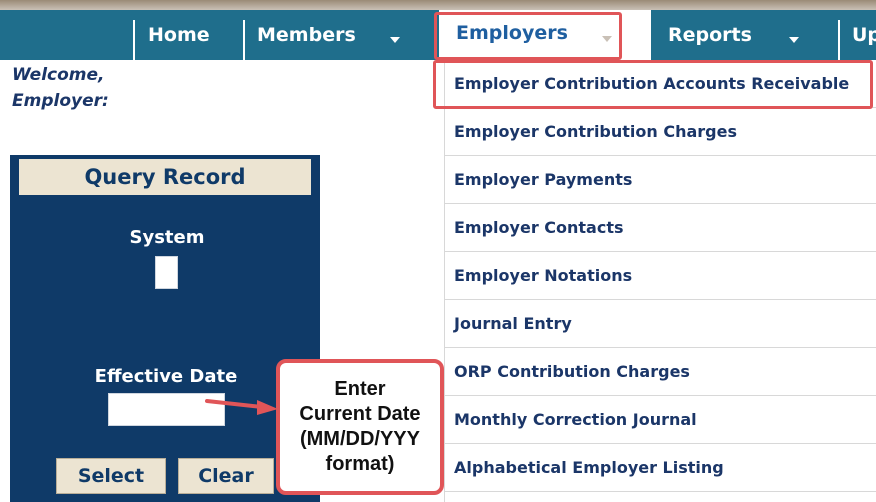 This screenshot has height=502, width=876. What do you see at coordinates (360, 389) in the screenshot?
I see `callout-line: Enter` at bounding box center [360, 389].